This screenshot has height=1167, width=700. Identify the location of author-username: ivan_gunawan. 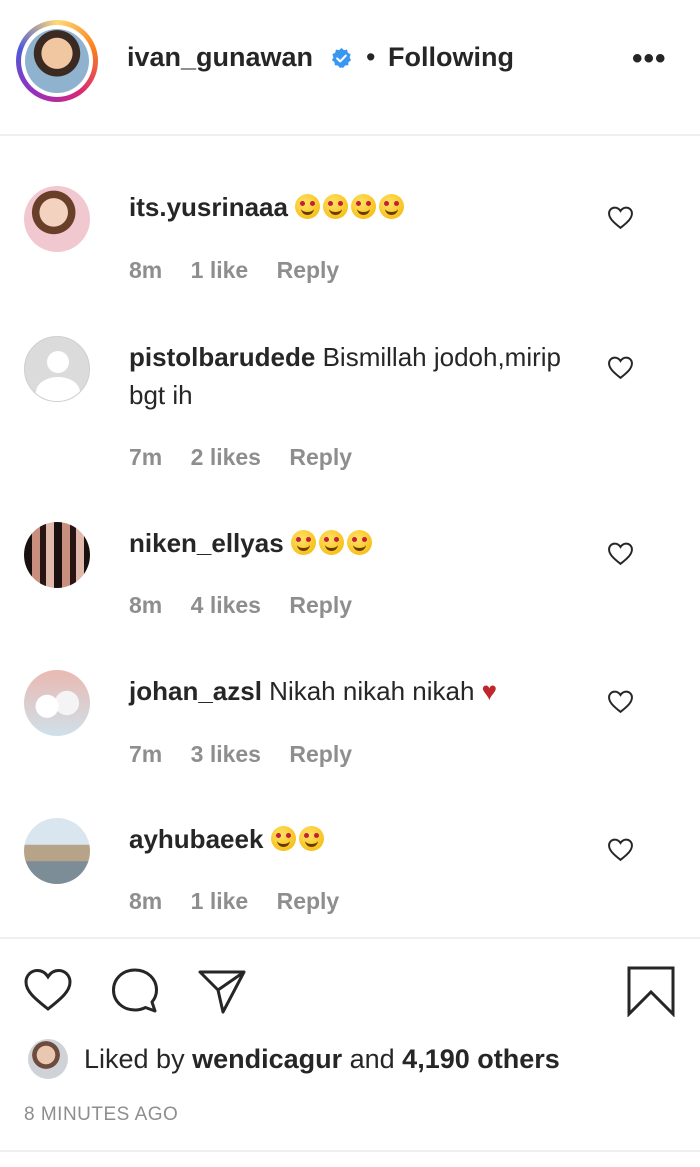
(220, 57).